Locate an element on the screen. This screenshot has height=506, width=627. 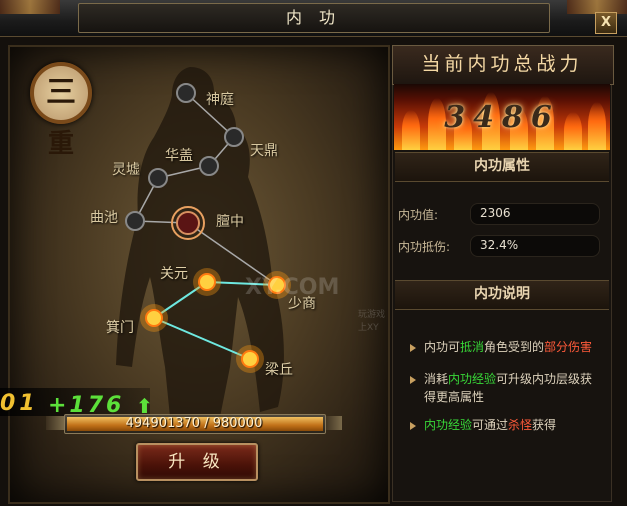
node-label-huagai: 华盖 is located at coordinates (179, 156).